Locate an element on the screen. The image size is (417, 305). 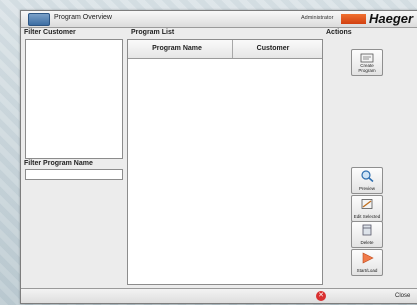
edit-selected-button: Edit Selected is located at coordinates (367, 208).